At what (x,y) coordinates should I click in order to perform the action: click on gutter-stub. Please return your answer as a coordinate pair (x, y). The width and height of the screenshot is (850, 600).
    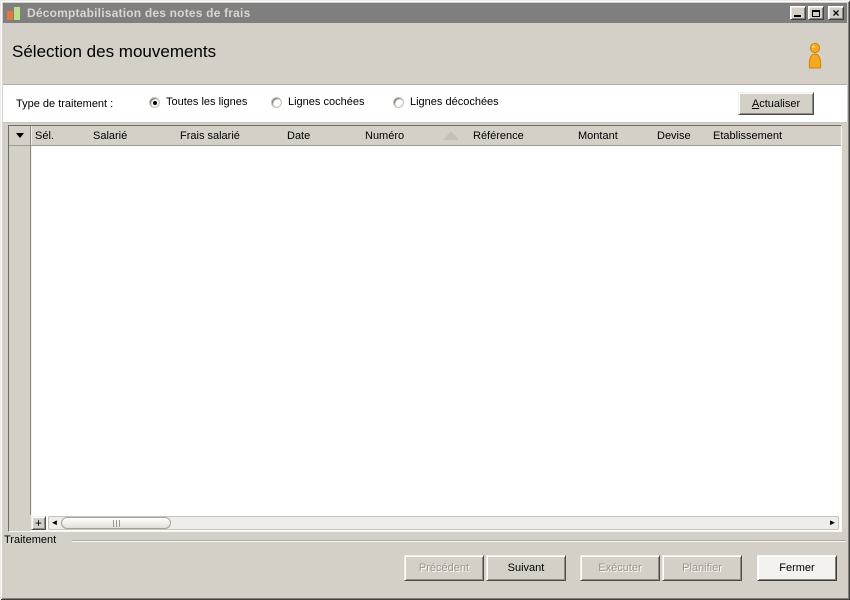
    Looking at the image, I should click on (20, 523).